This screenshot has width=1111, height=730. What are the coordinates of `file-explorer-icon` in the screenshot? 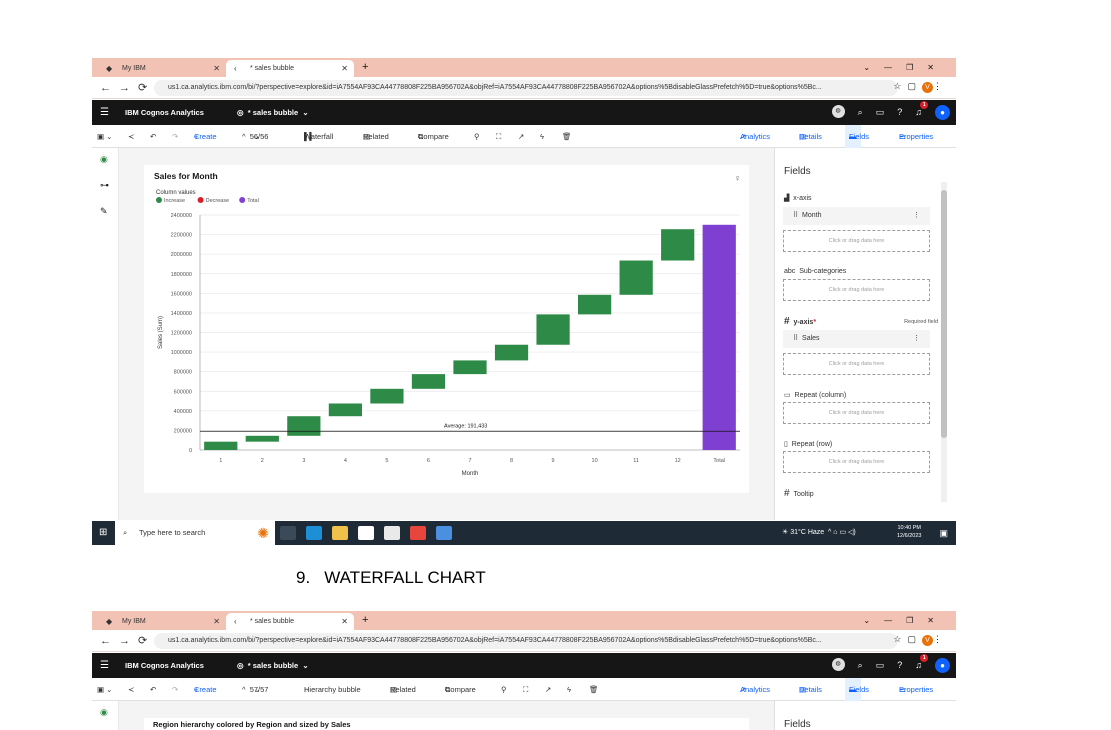 It's located at (340, 533).